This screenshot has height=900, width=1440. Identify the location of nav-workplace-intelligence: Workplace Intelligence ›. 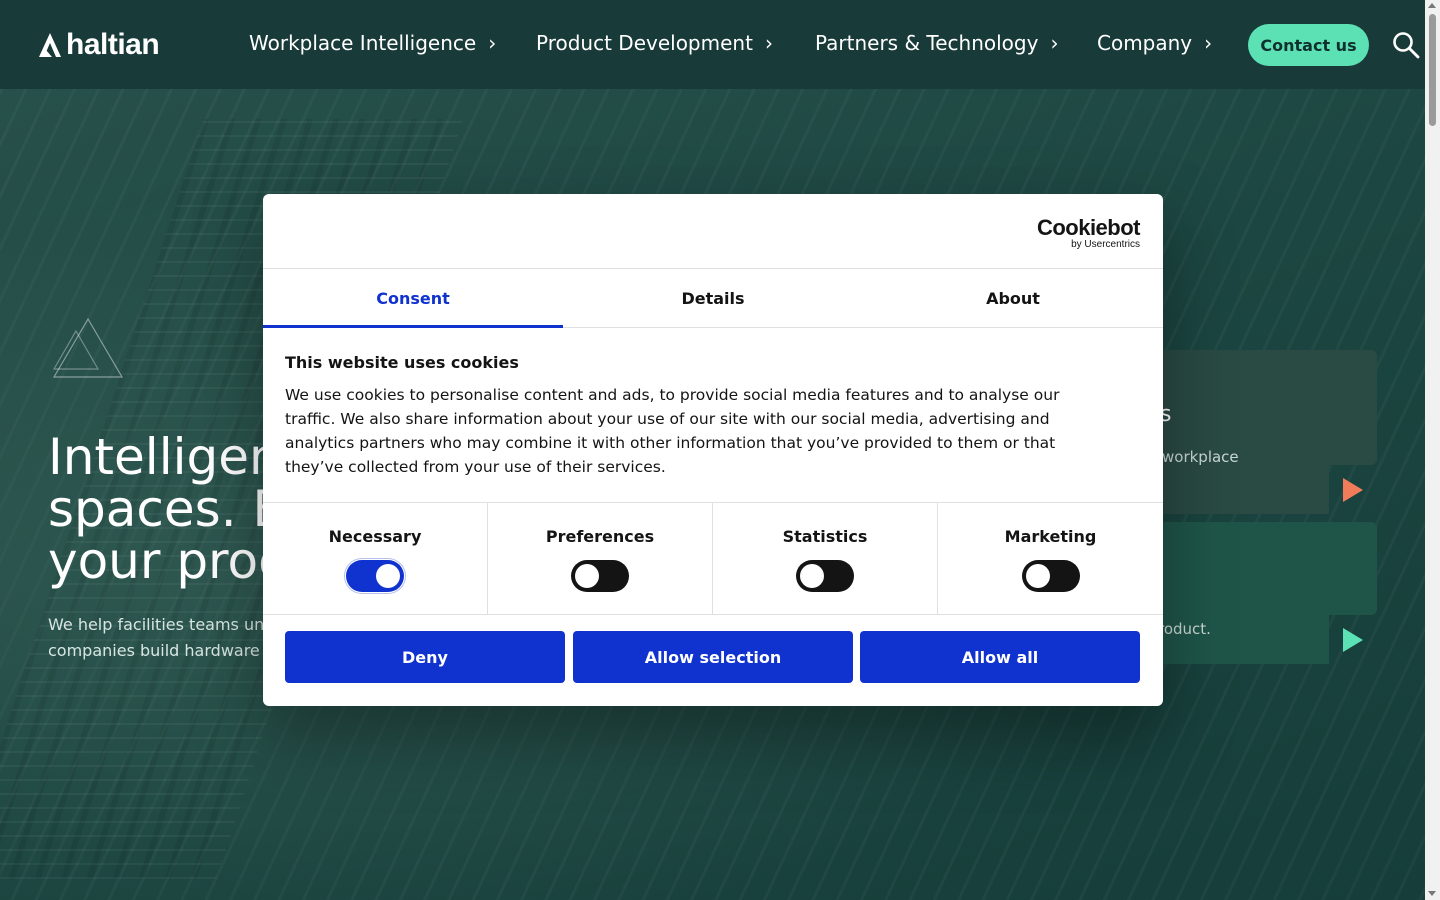
(372, 43).